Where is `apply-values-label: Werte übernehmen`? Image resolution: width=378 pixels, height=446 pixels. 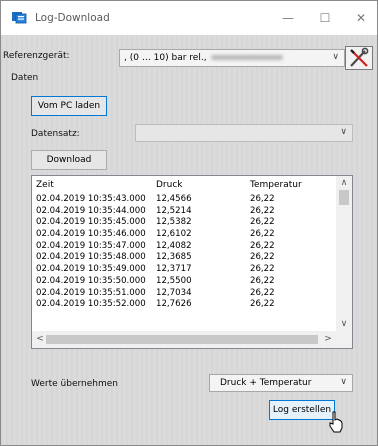 apply-values-label: Werte übernehmen is located at coordinates (74, 384).